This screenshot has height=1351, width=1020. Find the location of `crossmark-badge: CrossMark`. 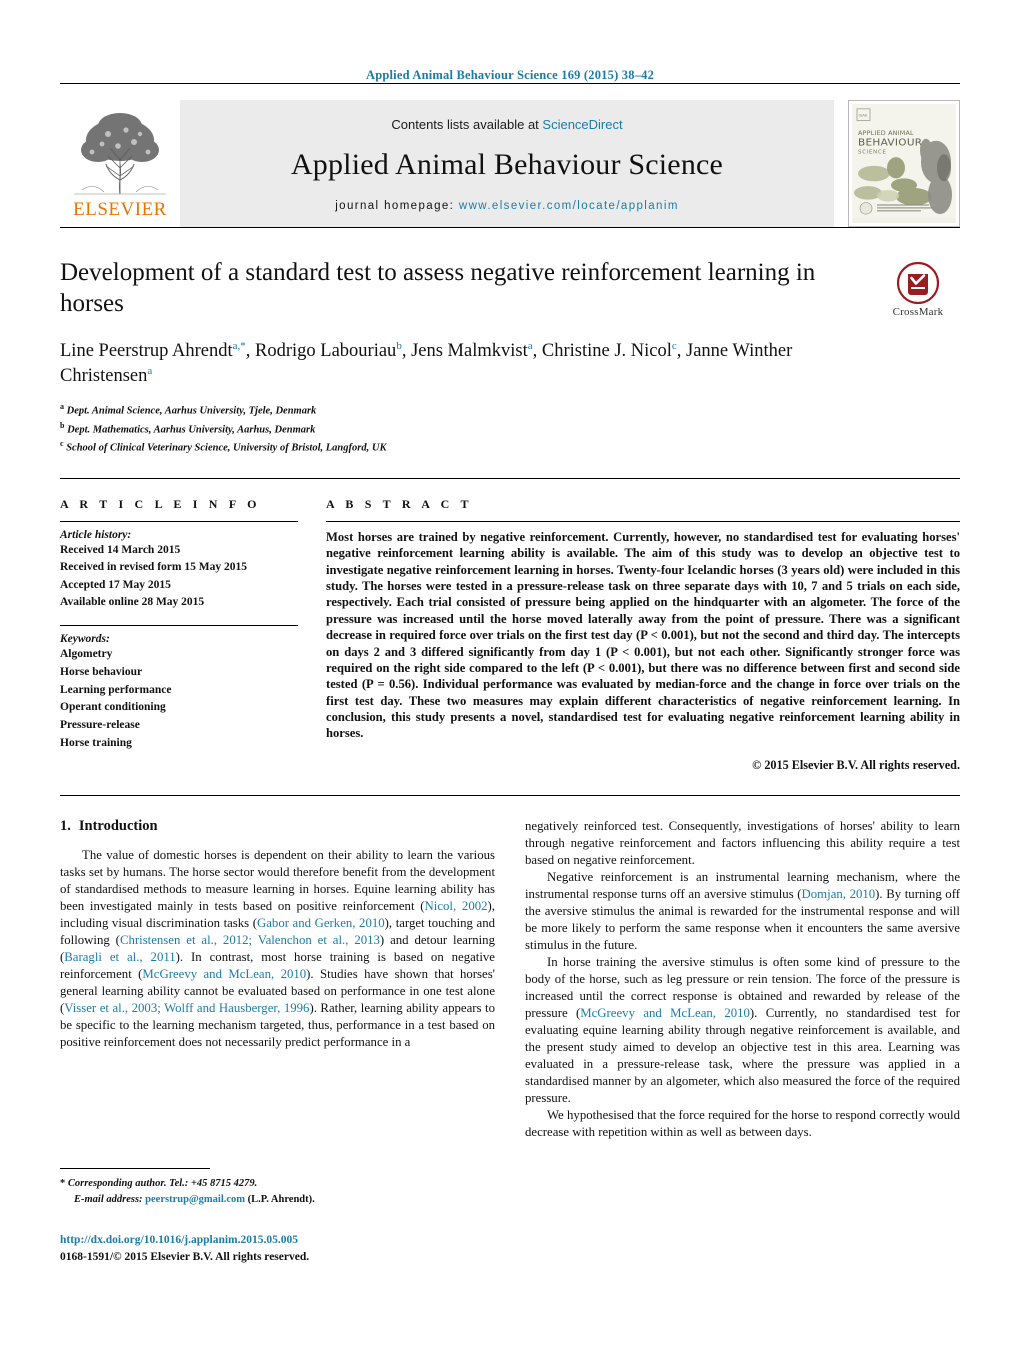

crossmark-badge: CrossMark is located at coordinates (918, 290).